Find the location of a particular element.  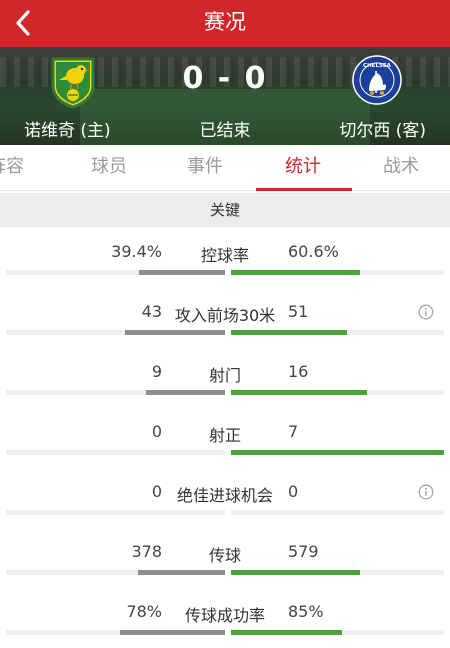

stat-label: 绝佳进球机会 is located at coordinates (224, 495).